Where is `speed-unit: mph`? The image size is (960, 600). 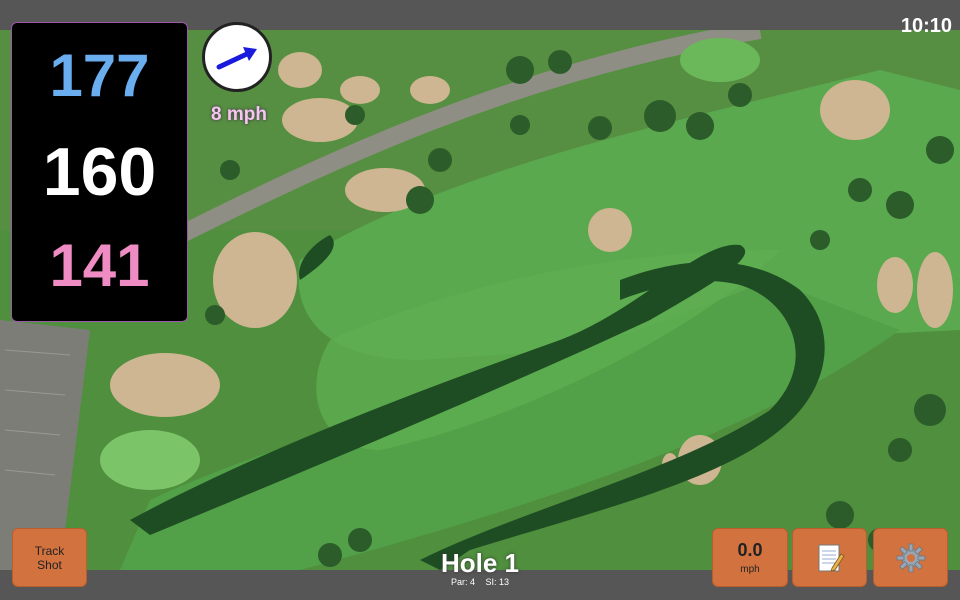 speed-unit: mph is located at coordinates (750, 569).